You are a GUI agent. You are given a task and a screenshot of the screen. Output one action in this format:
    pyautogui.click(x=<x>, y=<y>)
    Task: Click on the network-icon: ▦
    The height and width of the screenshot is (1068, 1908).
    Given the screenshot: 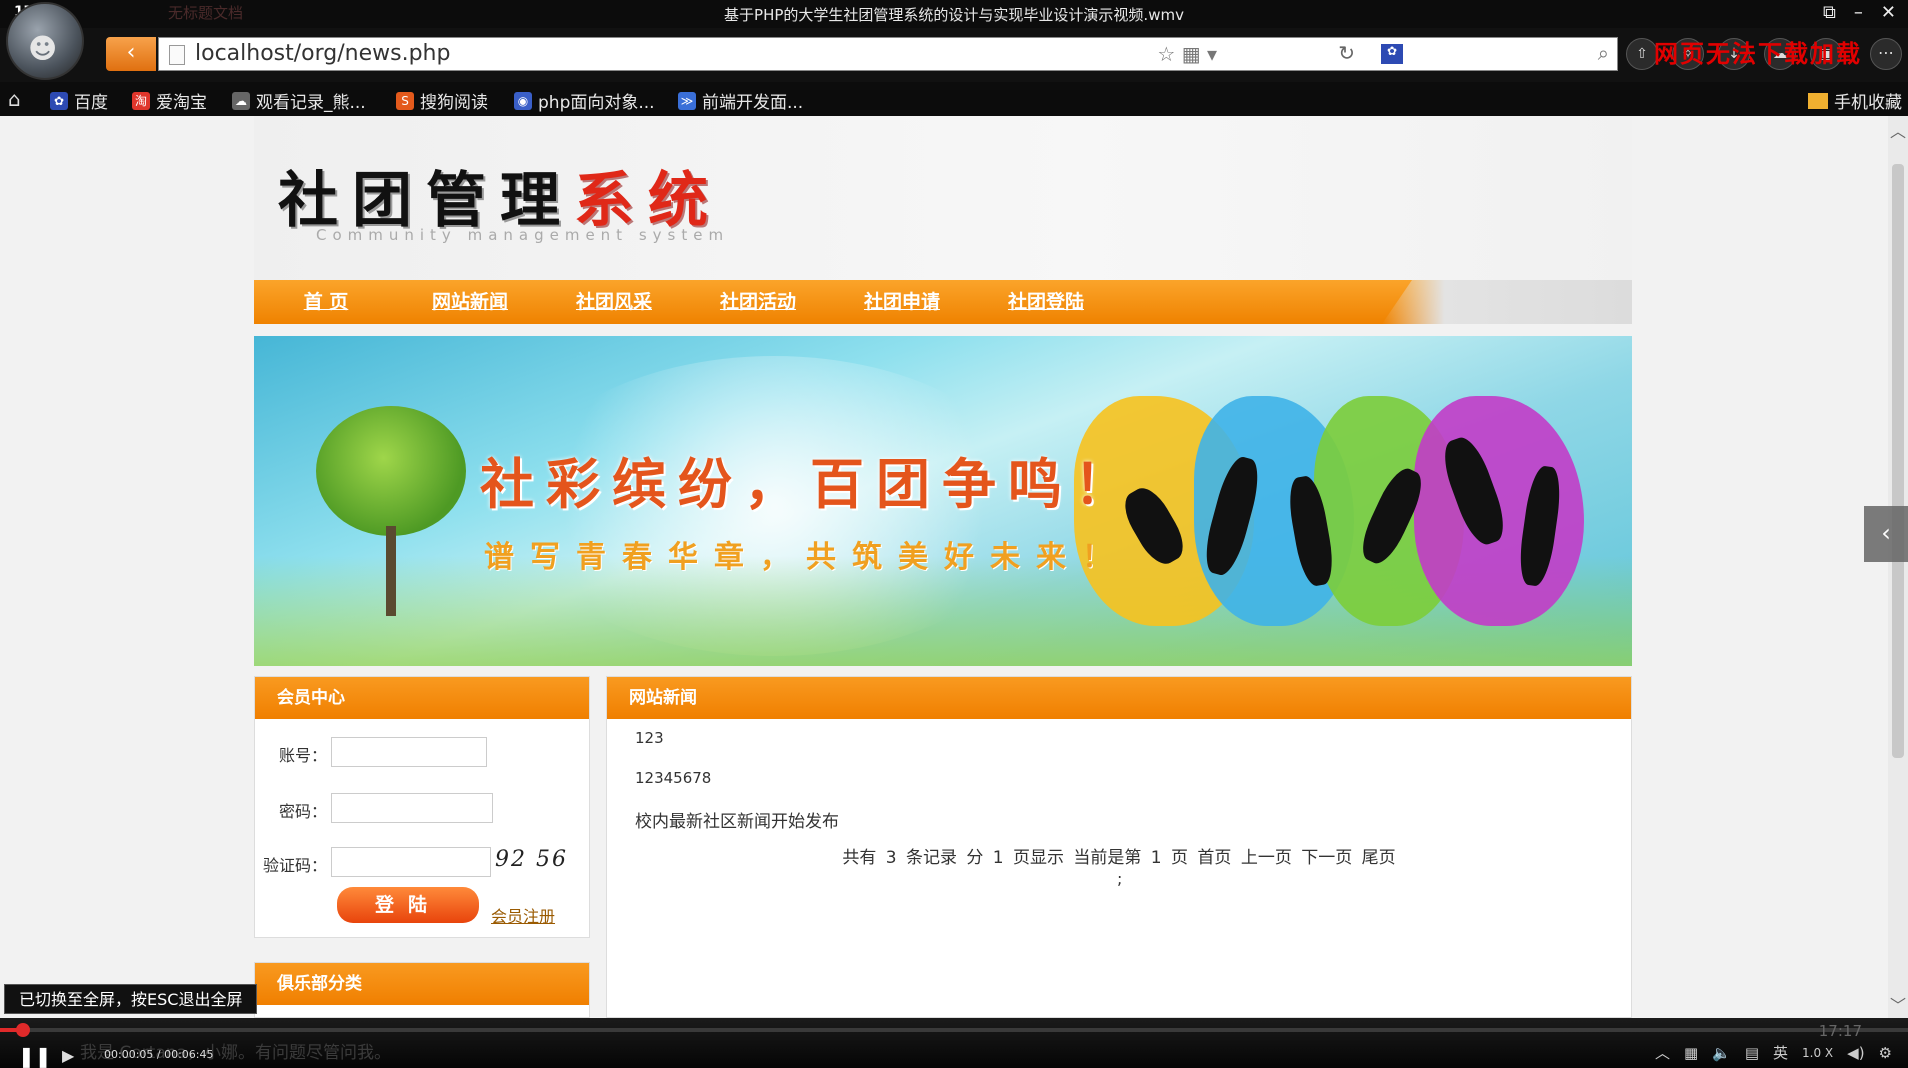 What is the action you would take?
    pyautogui.click(x=1691, y=1053)
    